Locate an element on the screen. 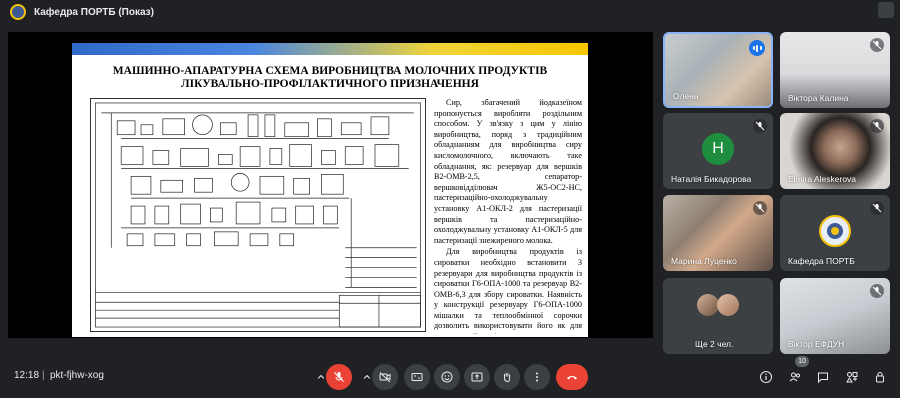 The width and height of the screenshot is (900, 398). camera-off-icon is located at coordinates (385, 377).